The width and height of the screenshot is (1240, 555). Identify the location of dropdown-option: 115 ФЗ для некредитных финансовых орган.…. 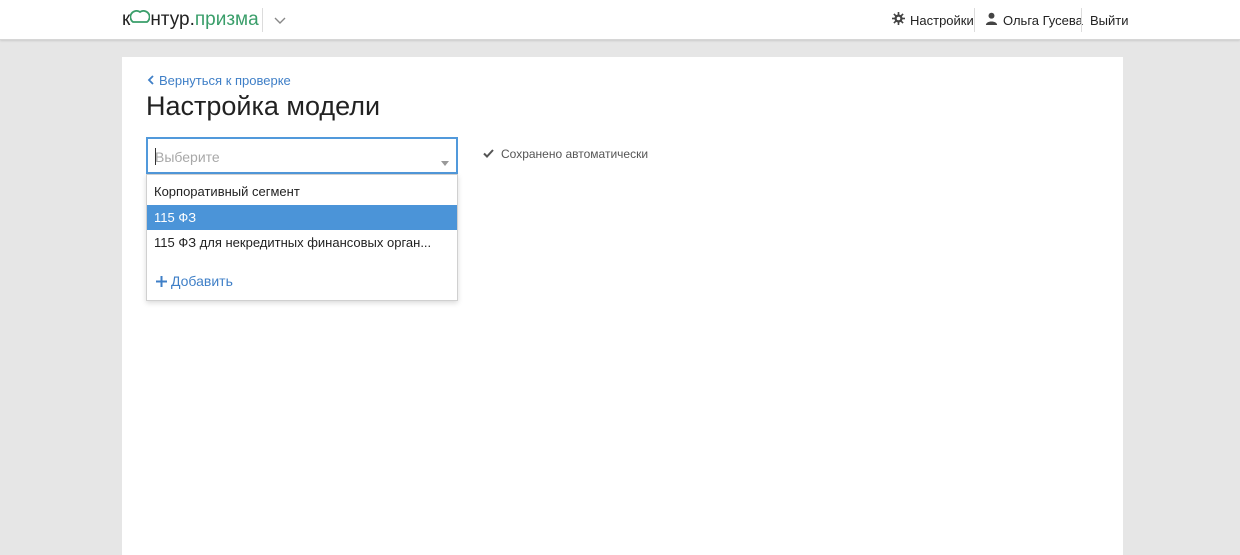
(302, 242).